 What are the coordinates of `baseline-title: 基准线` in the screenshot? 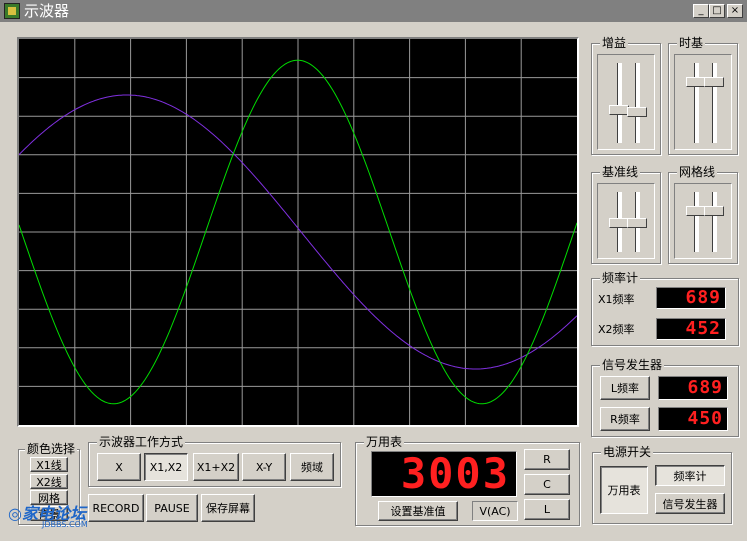 It's located at (620, 172).